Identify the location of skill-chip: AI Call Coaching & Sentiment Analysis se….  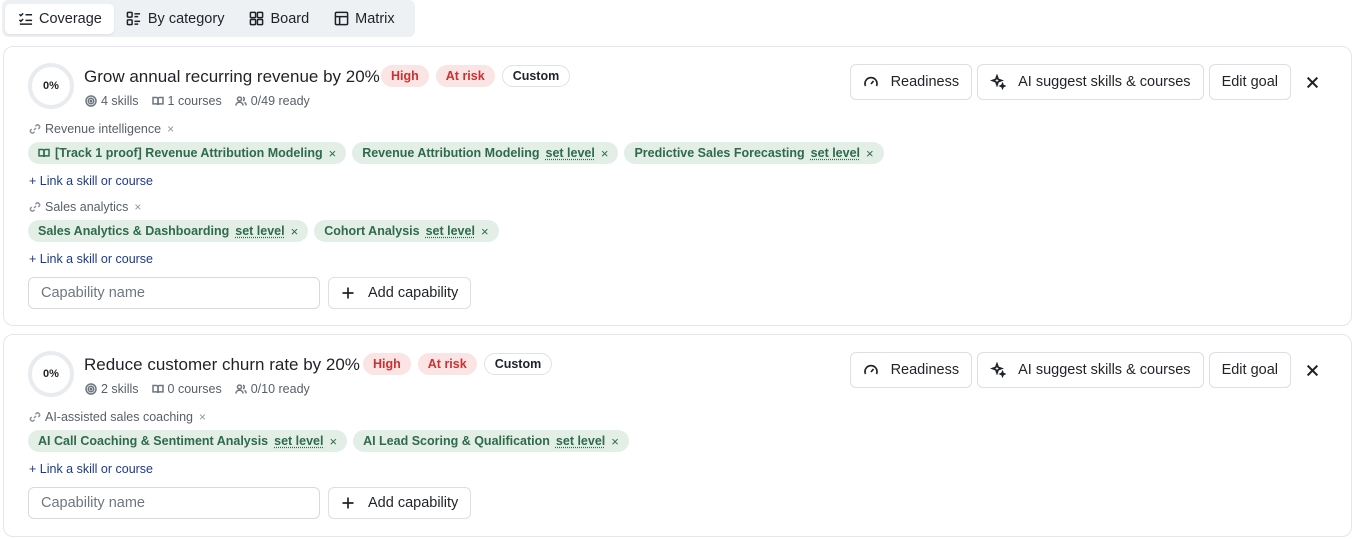
(188, 441).